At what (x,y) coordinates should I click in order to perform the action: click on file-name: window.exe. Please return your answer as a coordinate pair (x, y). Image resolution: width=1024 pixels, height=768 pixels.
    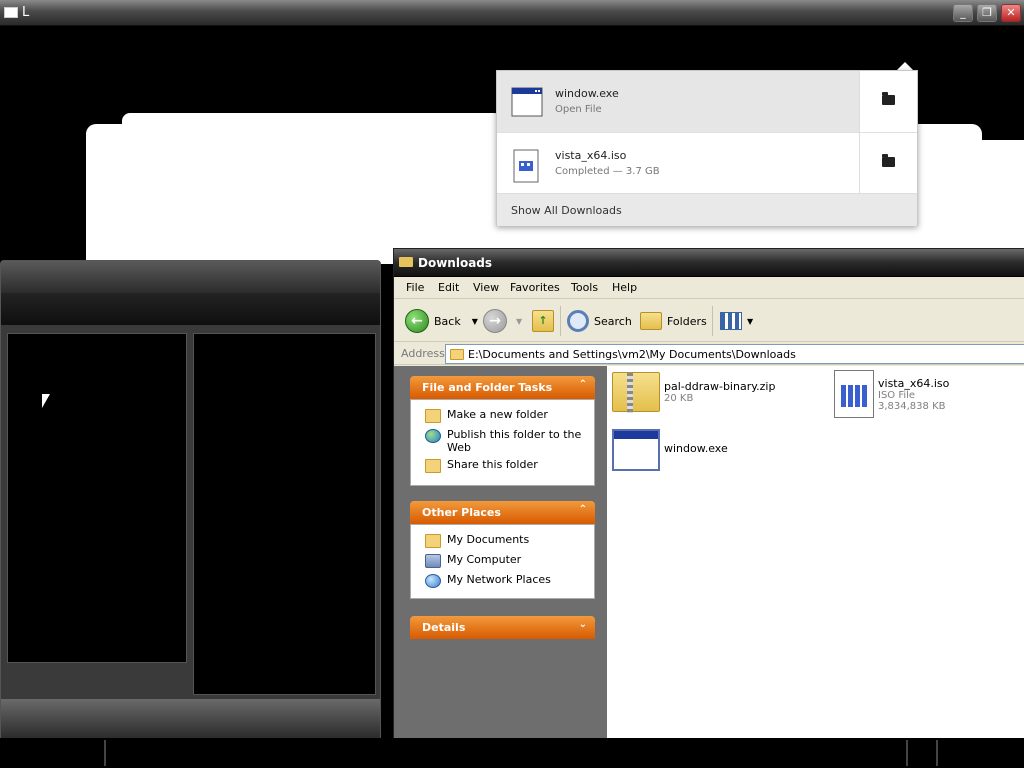
    Looking at the image, I should click on (696, 448).